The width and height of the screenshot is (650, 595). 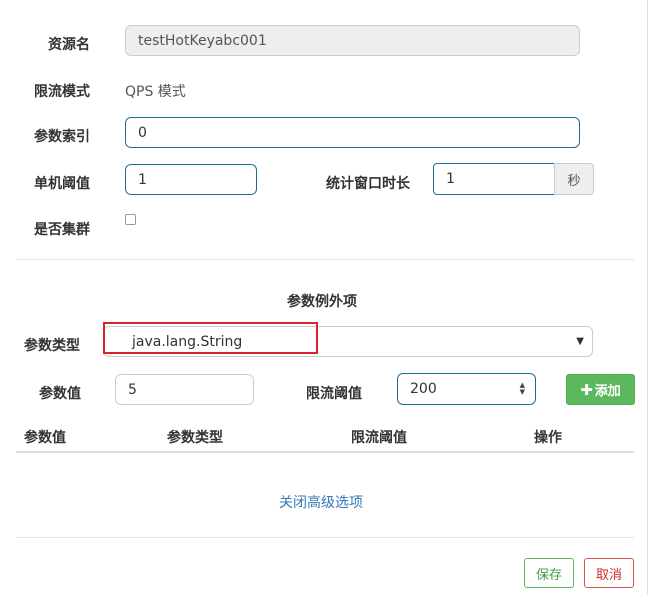 I want to click on exception-section-title: 参数例外项, so click(x=322, y=302).